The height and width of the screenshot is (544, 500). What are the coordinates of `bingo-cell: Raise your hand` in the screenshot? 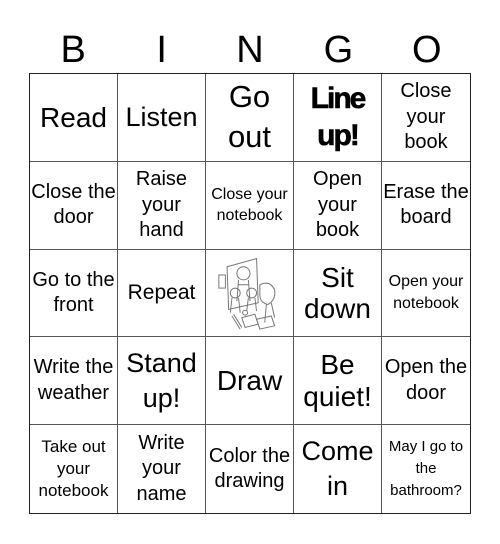 It's located at (162, 205).